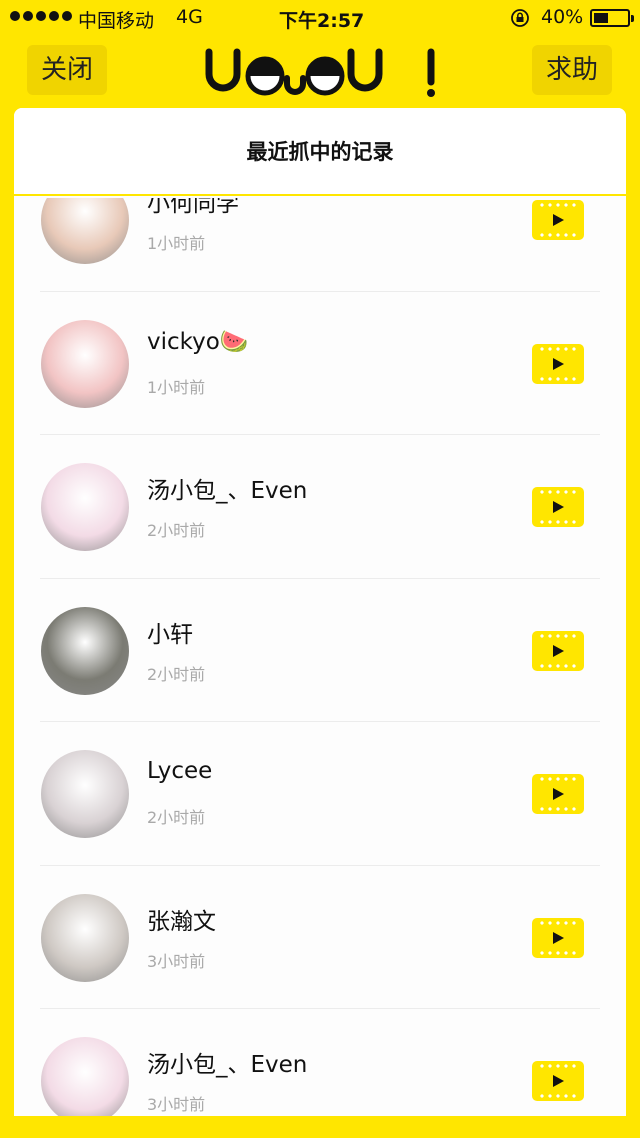  What do you see at coordinates (181, 921) in the screenshot?
I see `record-name: 张瀚文` at bounding box center [181, 921].